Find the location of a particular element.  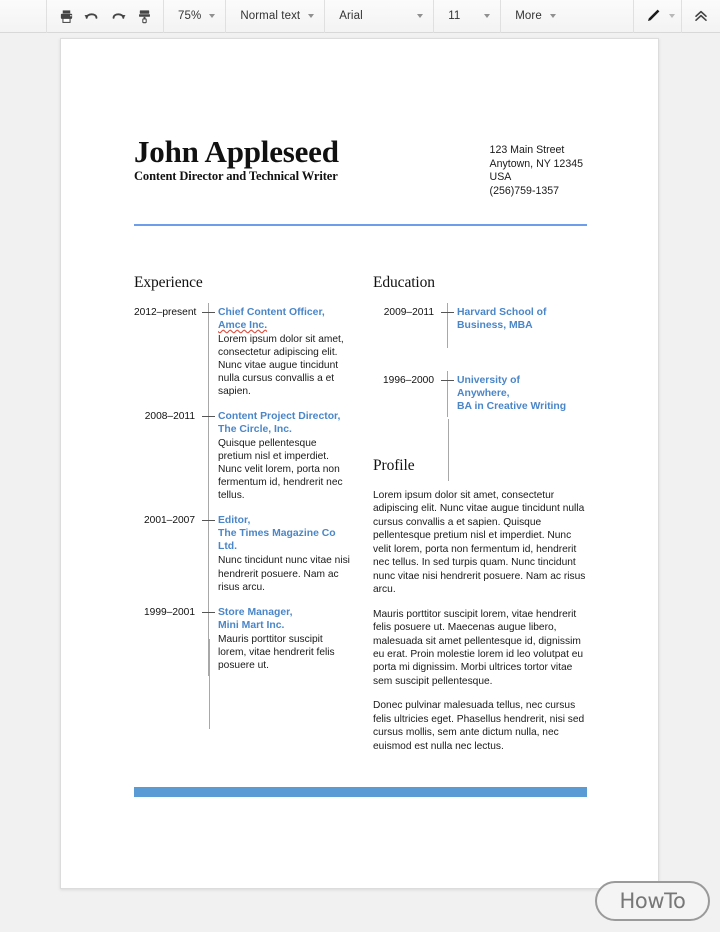

experience-entry-role: Store Manager, Mini Mart Inc. is located at coordinates (284, 619).